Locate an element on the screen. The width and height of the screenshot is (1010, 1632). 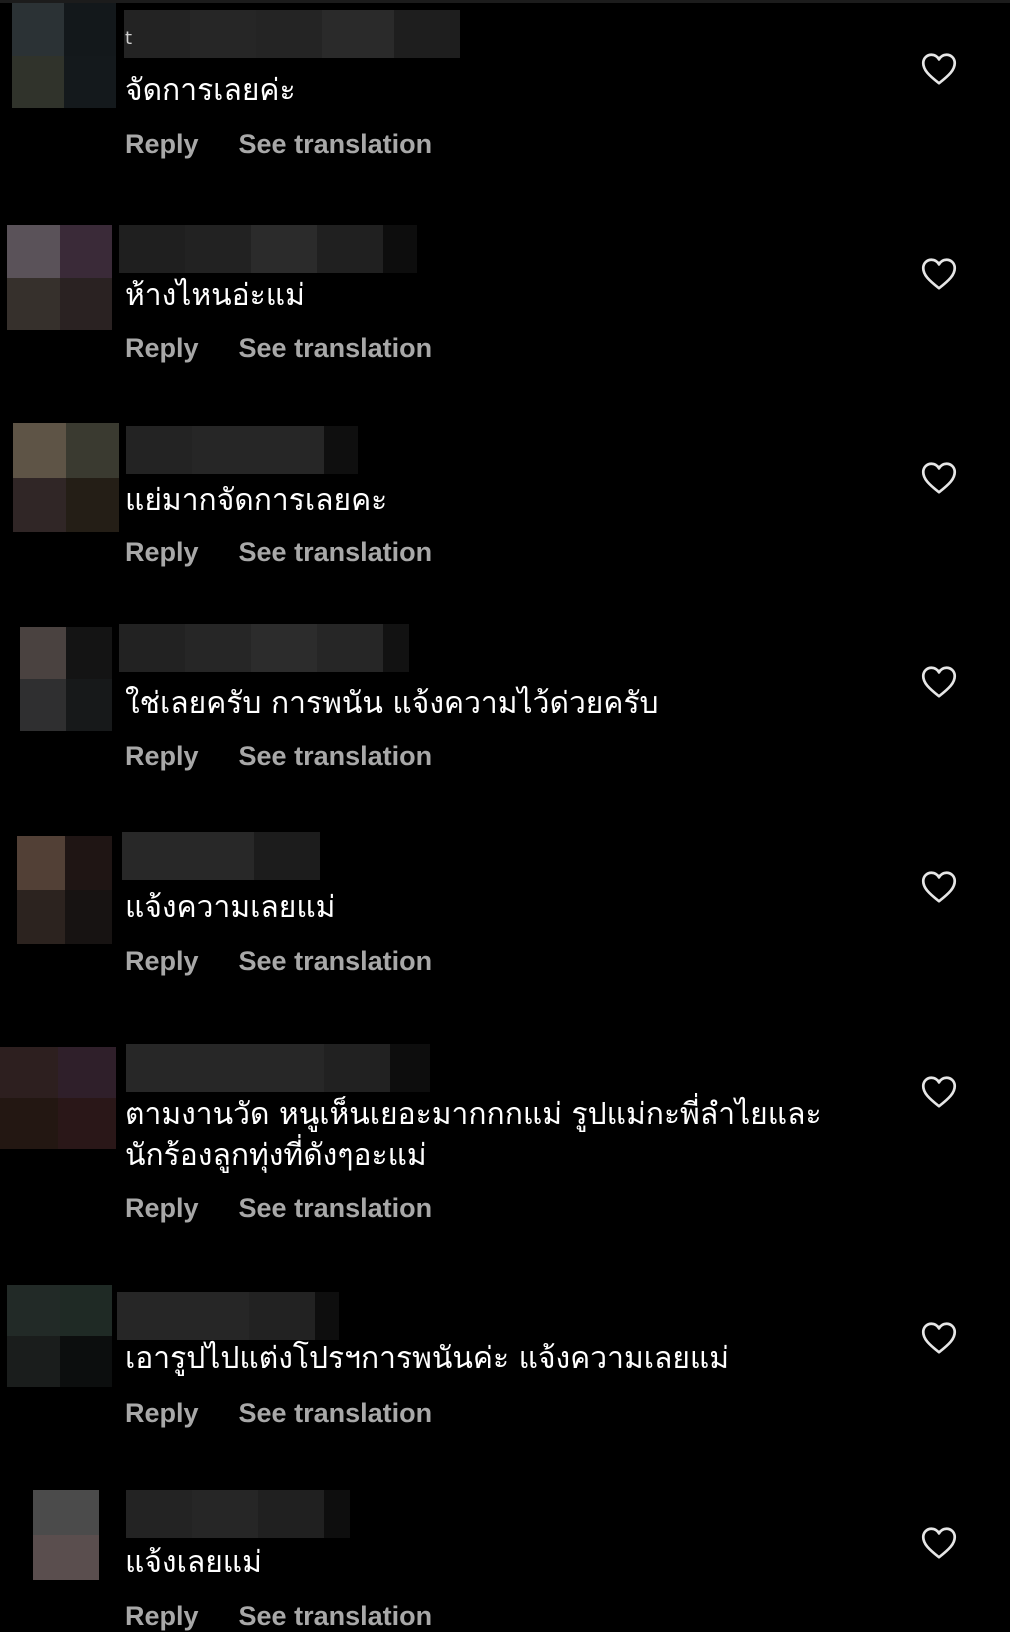
comment-text: แจ้งเลยแม่ is located at coordinates (193, 1562).